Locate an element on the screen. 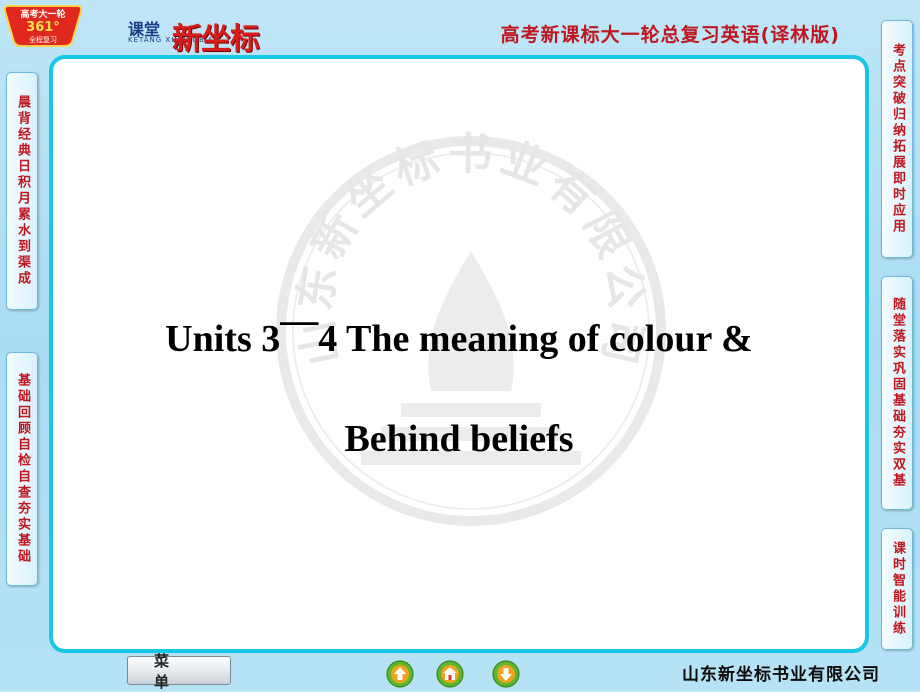 Image resolution: width=920 pixels, height=692 pixels. right-tab-label: 随堂落实巩固基础夯实双基 is located at coordinates (897, 393).